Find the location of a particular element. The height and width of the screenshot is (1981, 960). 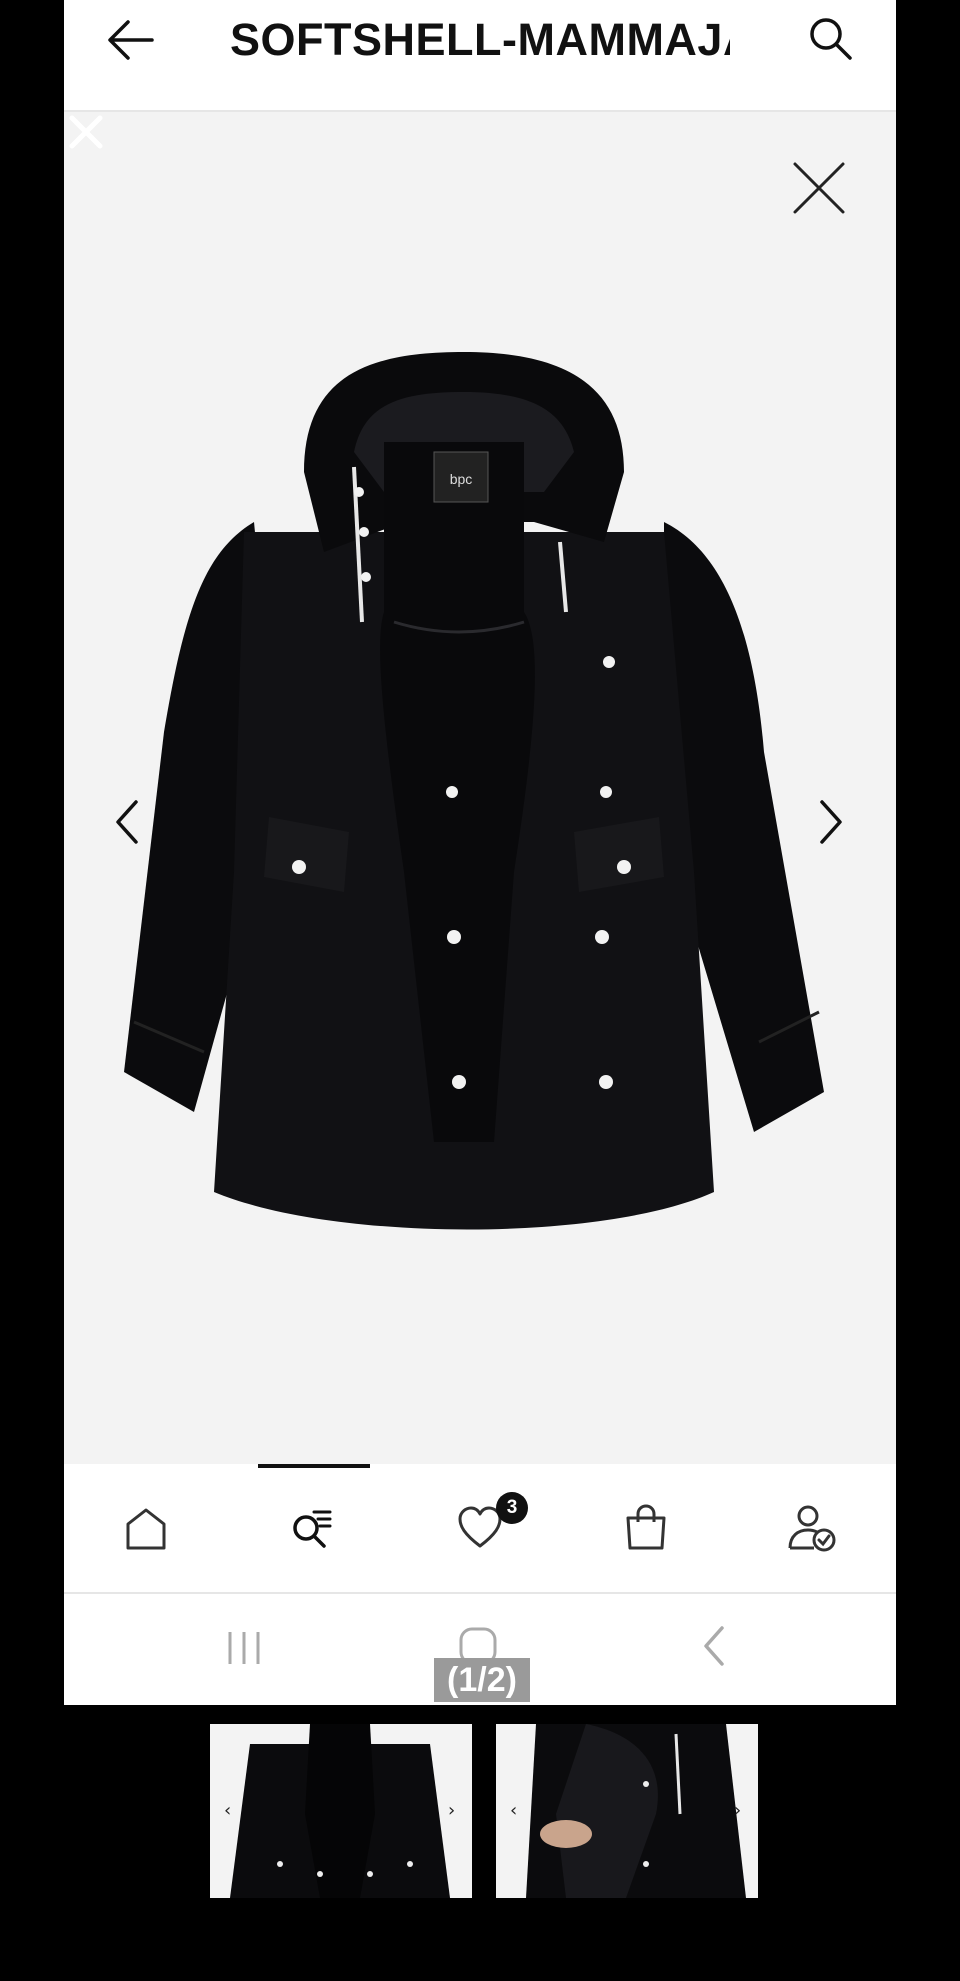

user-check-icon is located at coordinates (812, 1528).